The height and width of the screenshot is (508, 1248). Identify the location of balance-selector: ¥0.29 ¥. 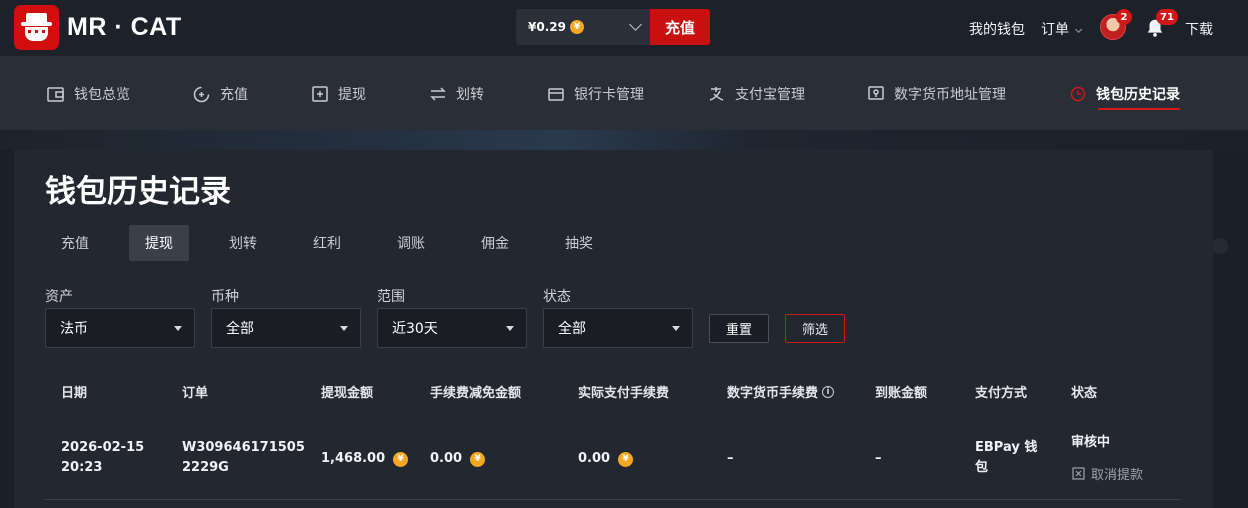
(583, 27).